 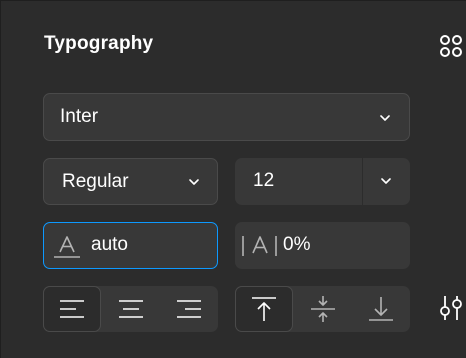 What do you see at coordinates (67, 247) in the screenshot?
I see `line-height-icon` at bounding box center [67, 247].